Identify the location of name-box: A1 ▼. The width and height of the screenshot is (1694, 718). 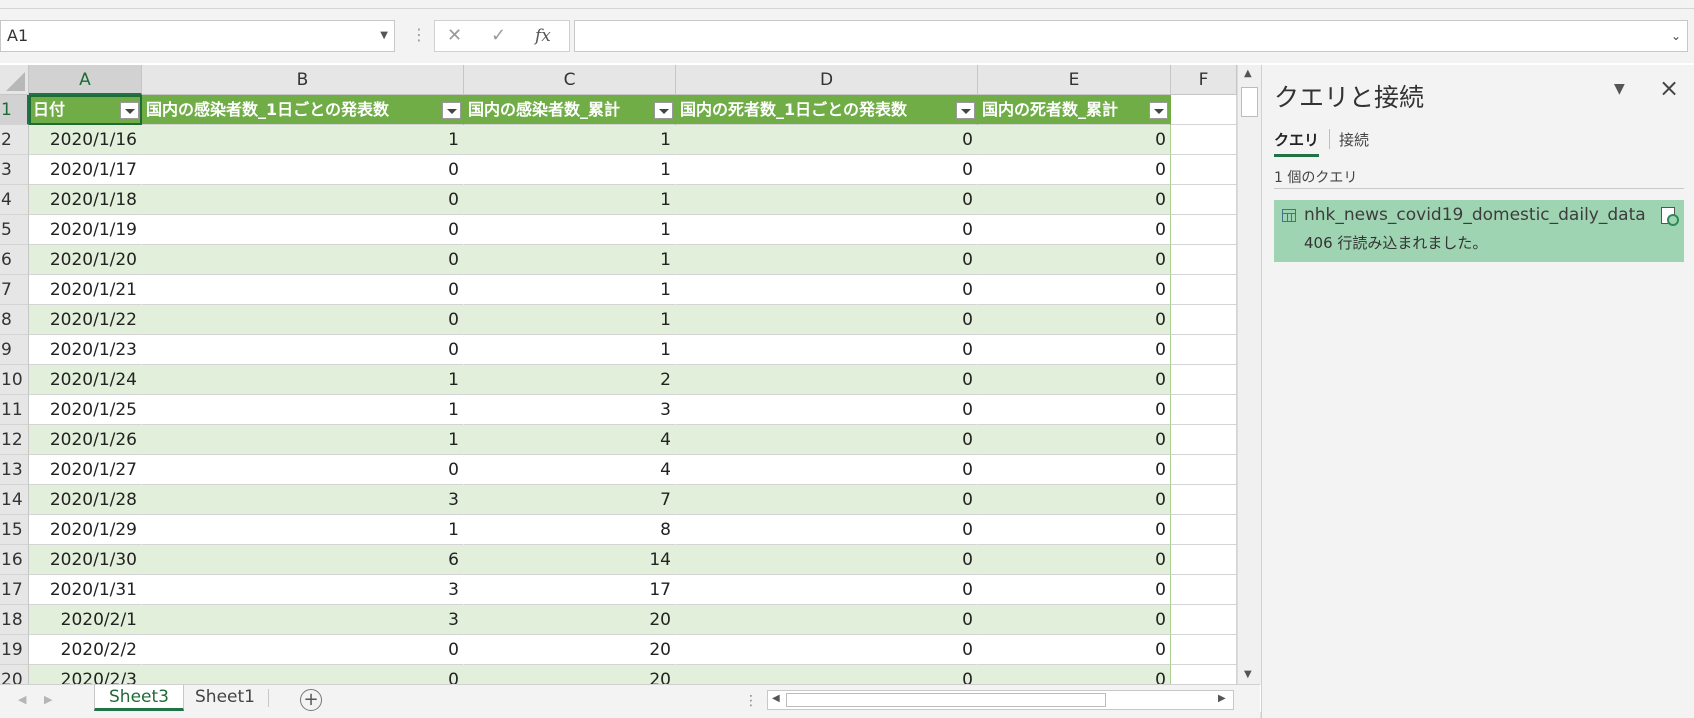
(197, 36).